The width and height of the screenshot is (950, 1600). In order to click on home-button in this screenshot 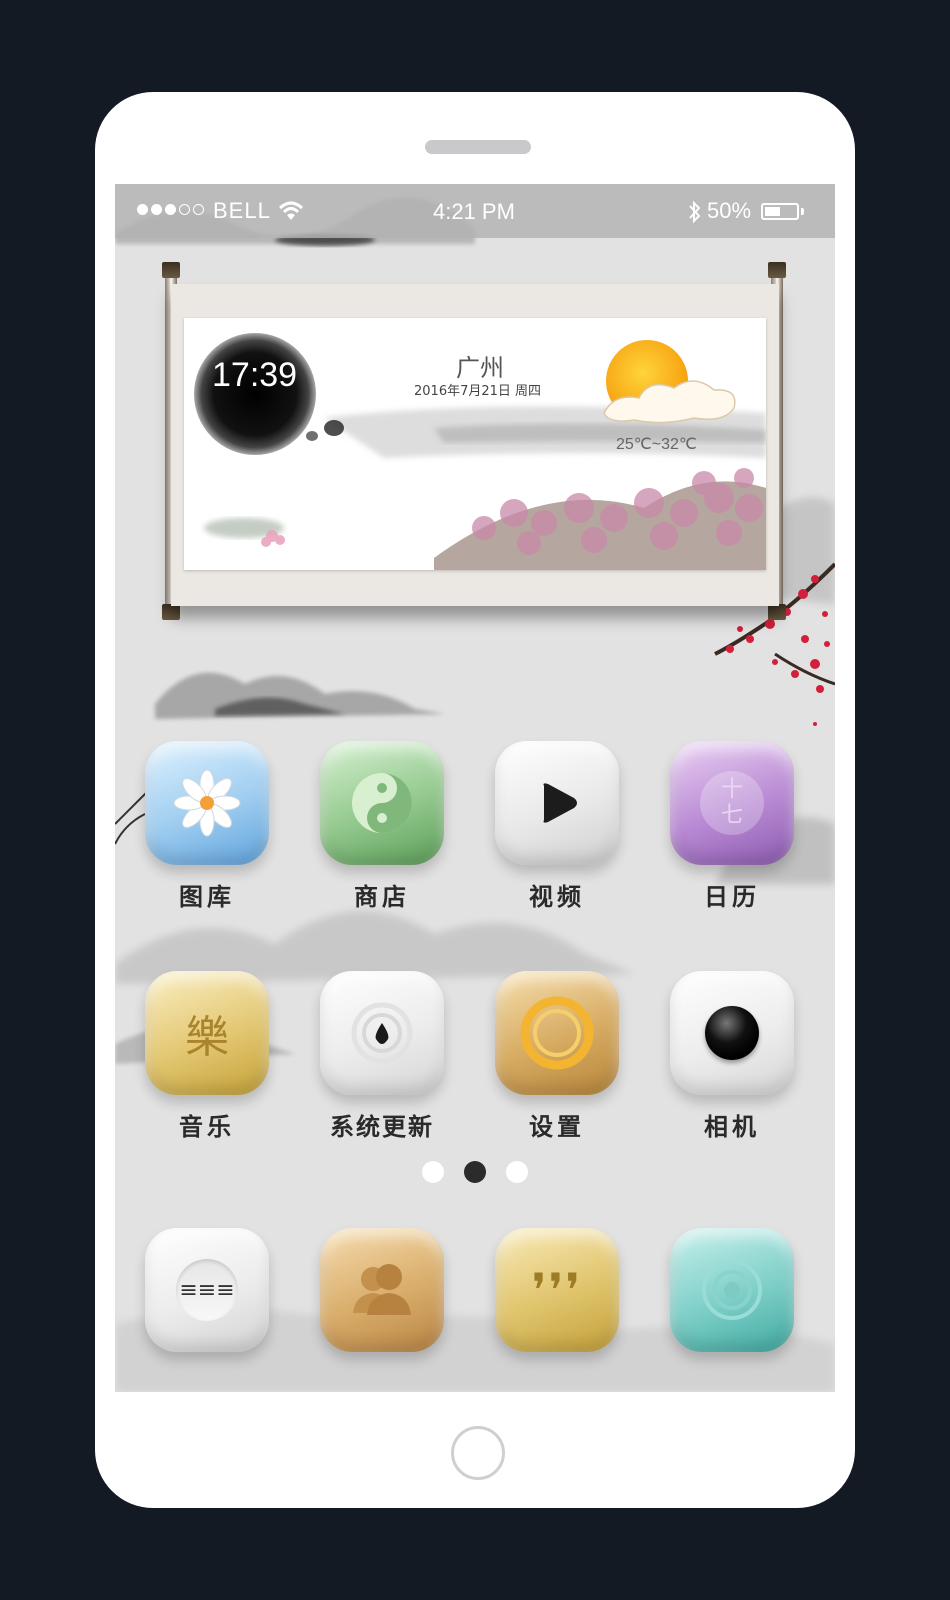, I will do `click(478, 1453)`.